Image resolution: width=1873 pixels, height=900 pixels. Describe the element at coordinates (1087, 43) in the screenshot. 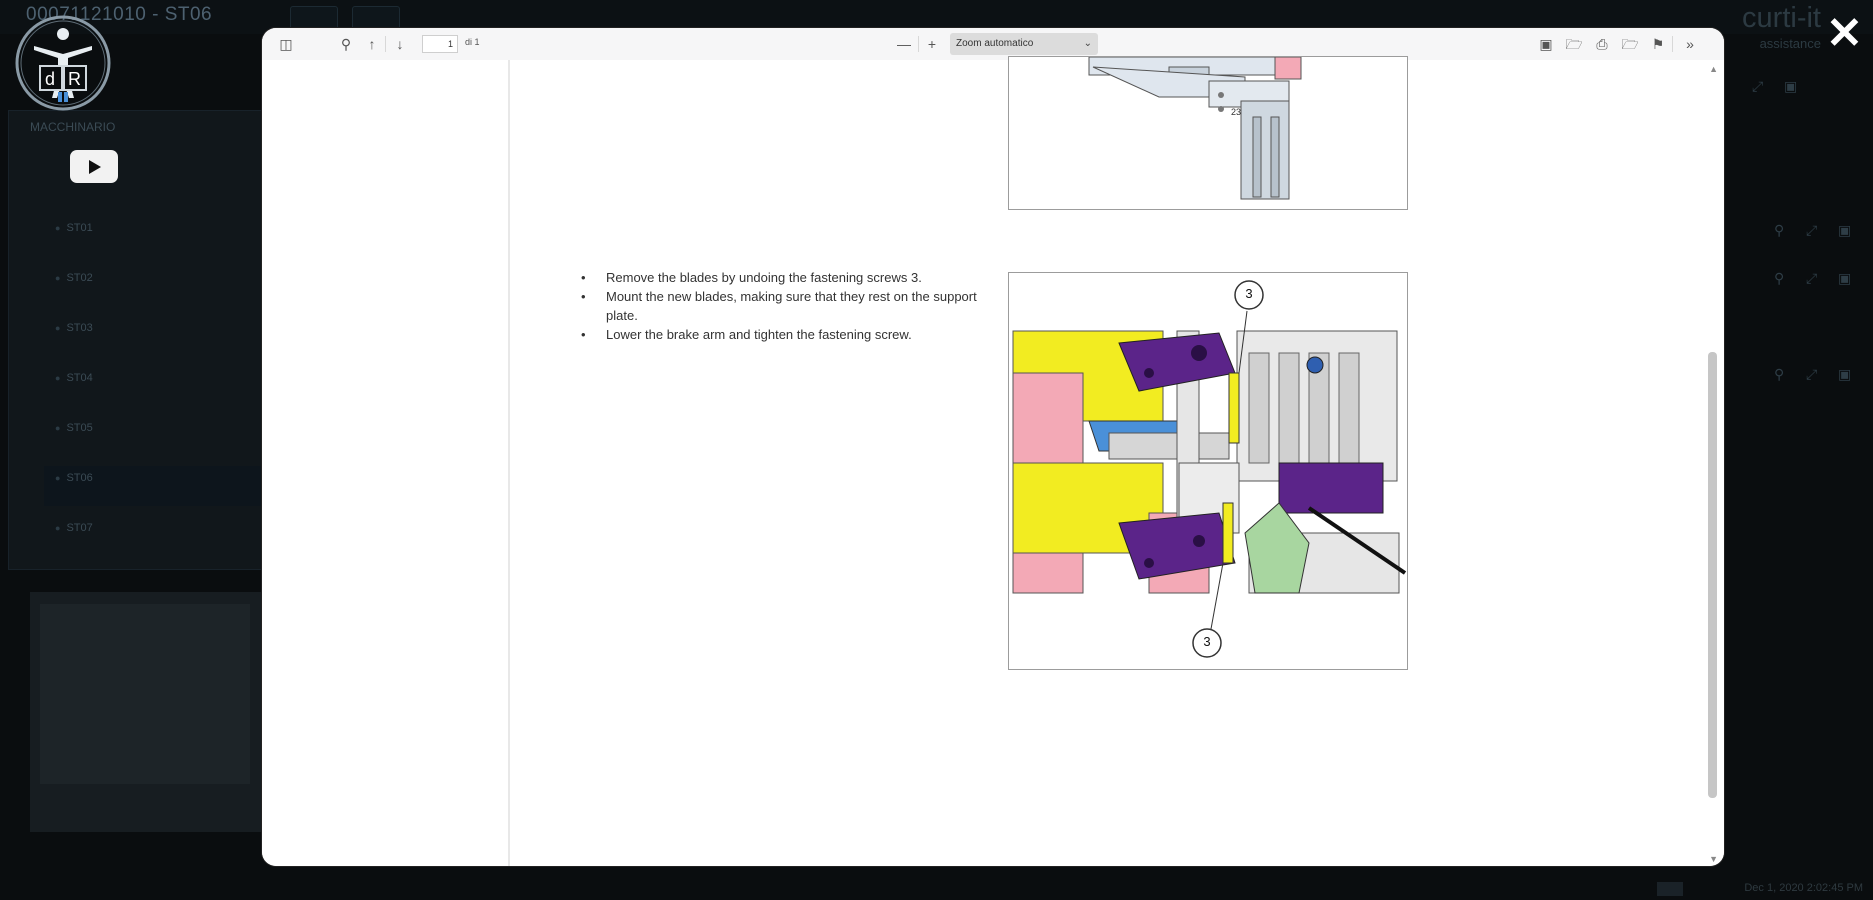

I see `chevron-down-icon: ⌄` at that location.